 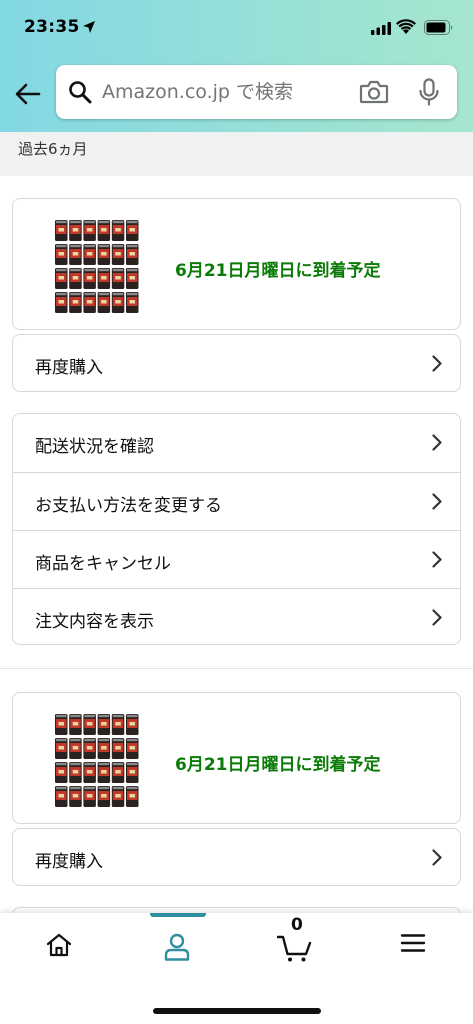 What do you see at coordinates (429, 92) in the screenshot?
I see `microphone-icon` at bounding box center [429, 92].